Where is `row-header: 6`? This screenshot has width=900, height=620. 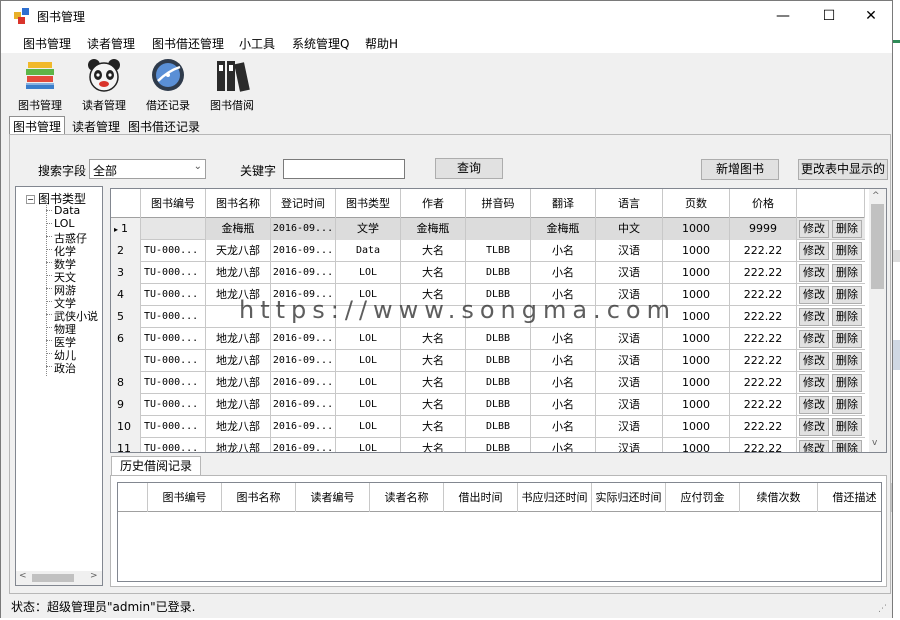
row-header: 6 is located at coordinates (126, 339).